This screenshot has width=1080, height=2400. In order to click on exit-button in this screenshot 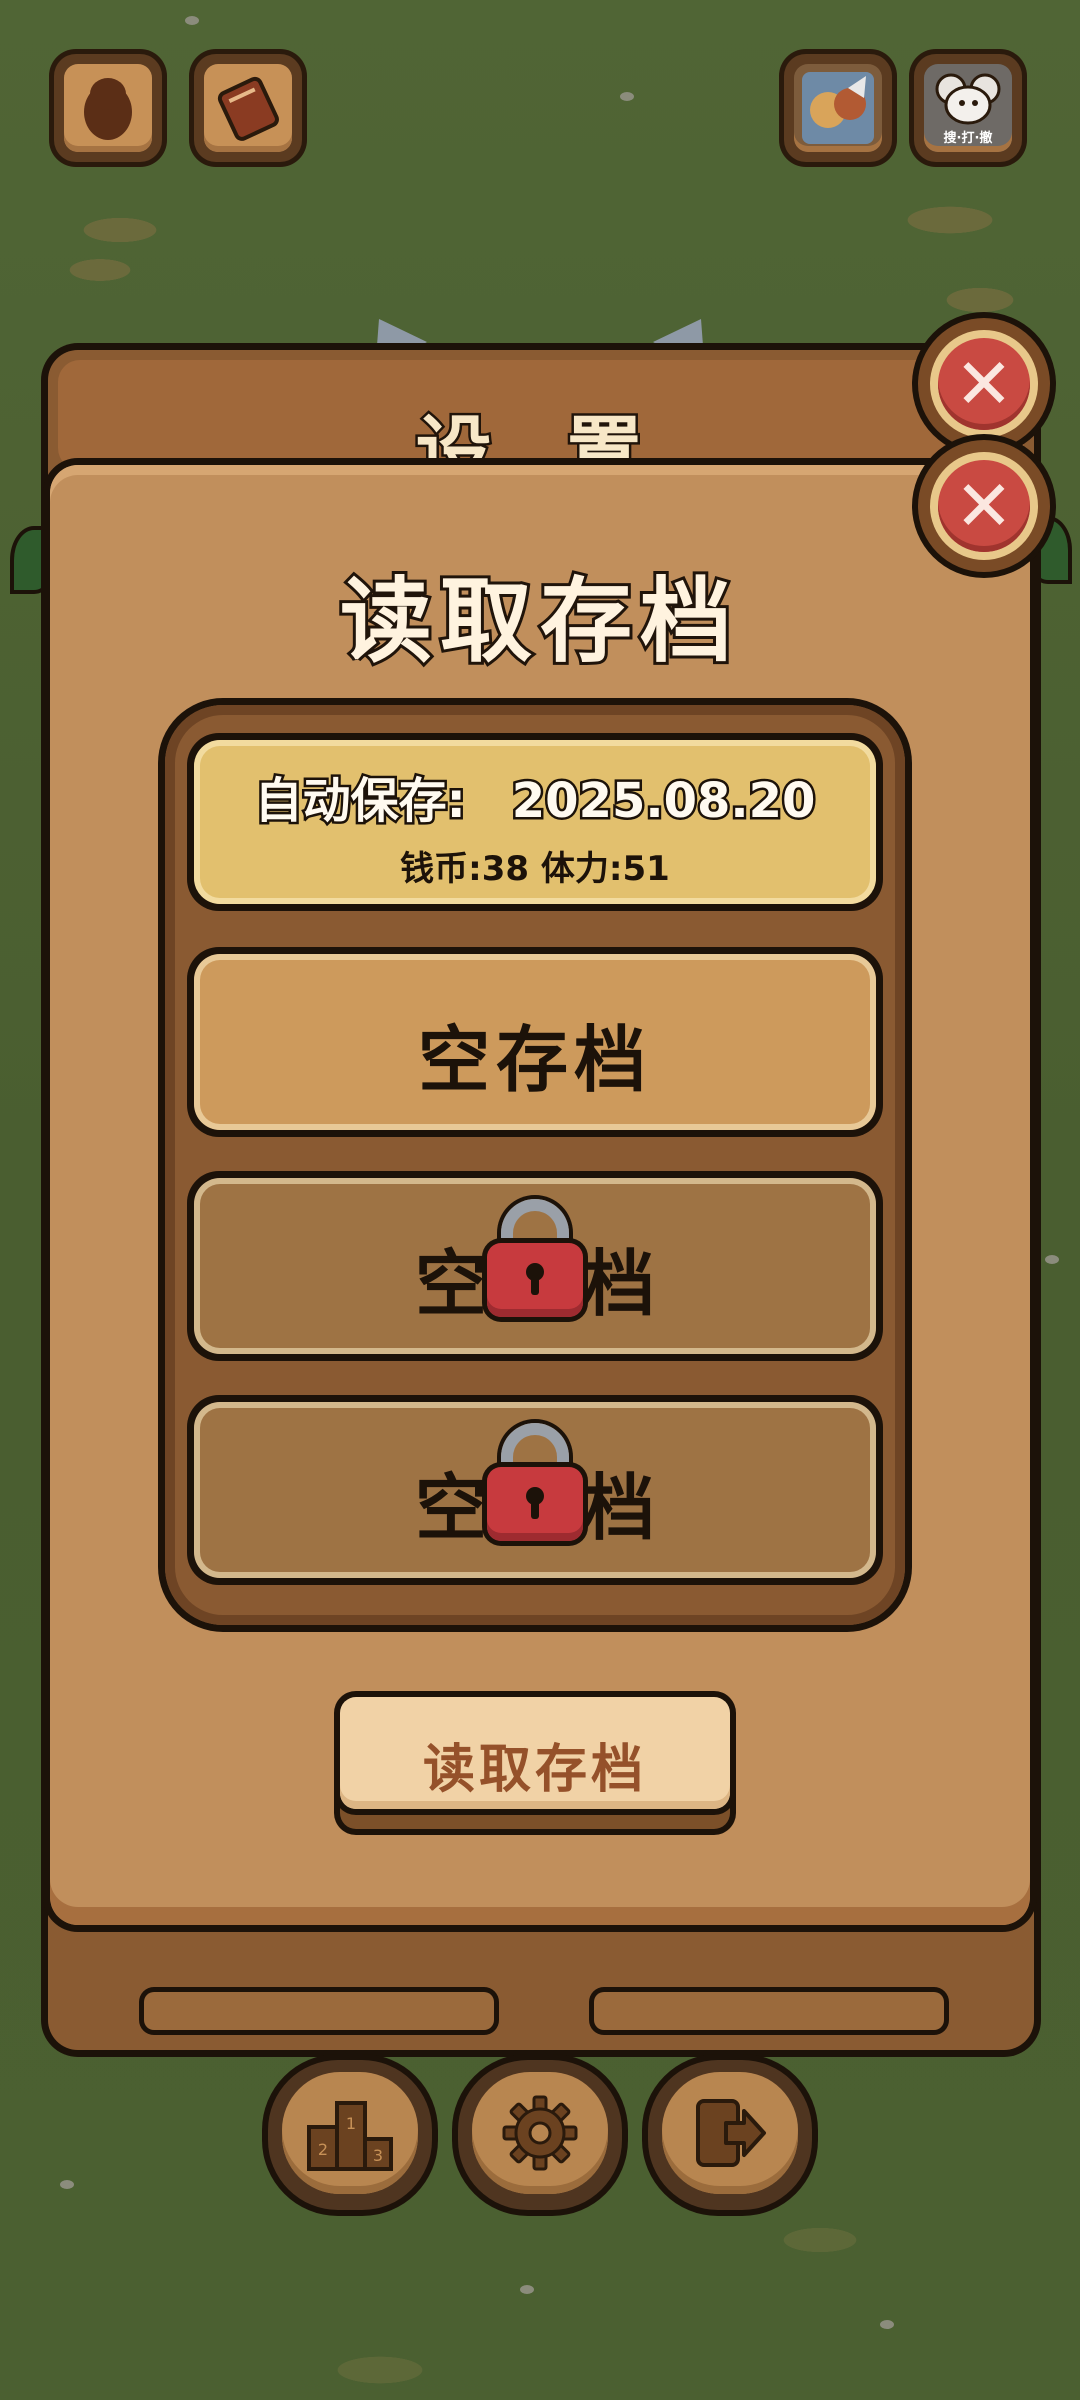, I will do `click(730, 2135)`.